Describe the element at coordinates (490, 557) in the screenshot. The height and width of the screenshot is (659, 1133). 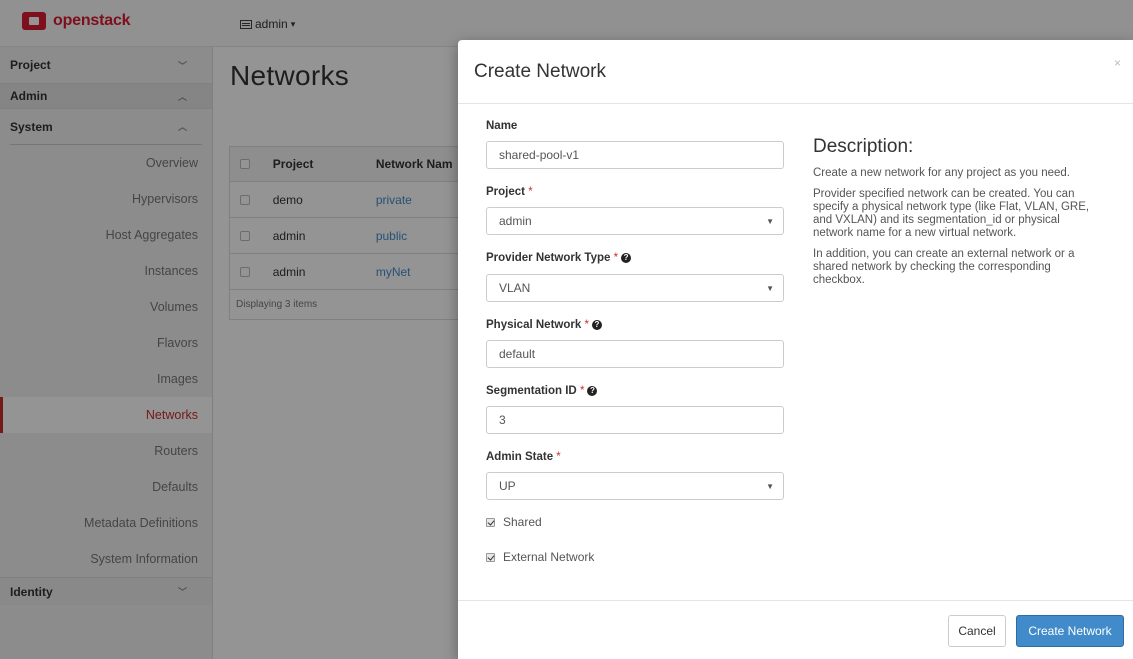
I see `external-network-checkbox` at that location.